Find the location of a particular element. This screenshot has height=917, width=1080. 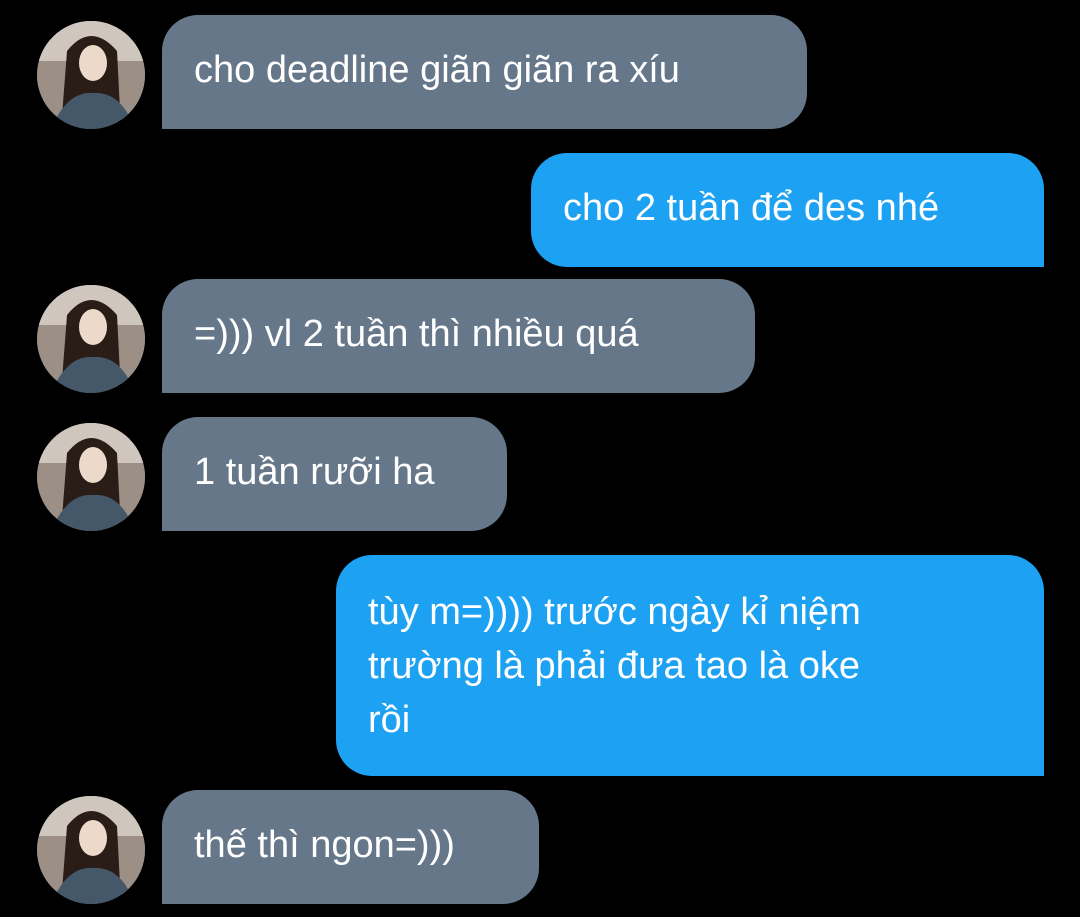

message-text: cho deadline giãn giãn ra xíu is located at coordinates (437, 70).